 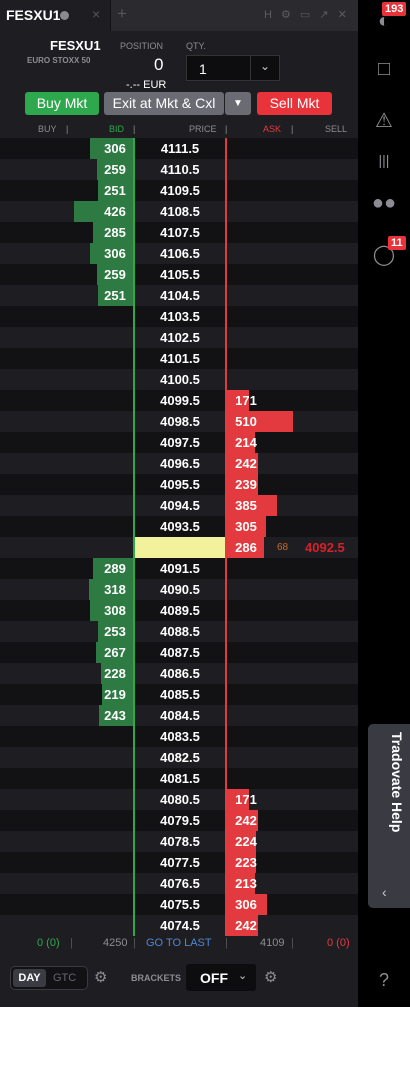 I want to click on price-level: 4088.5, so click(x=180, y=631).